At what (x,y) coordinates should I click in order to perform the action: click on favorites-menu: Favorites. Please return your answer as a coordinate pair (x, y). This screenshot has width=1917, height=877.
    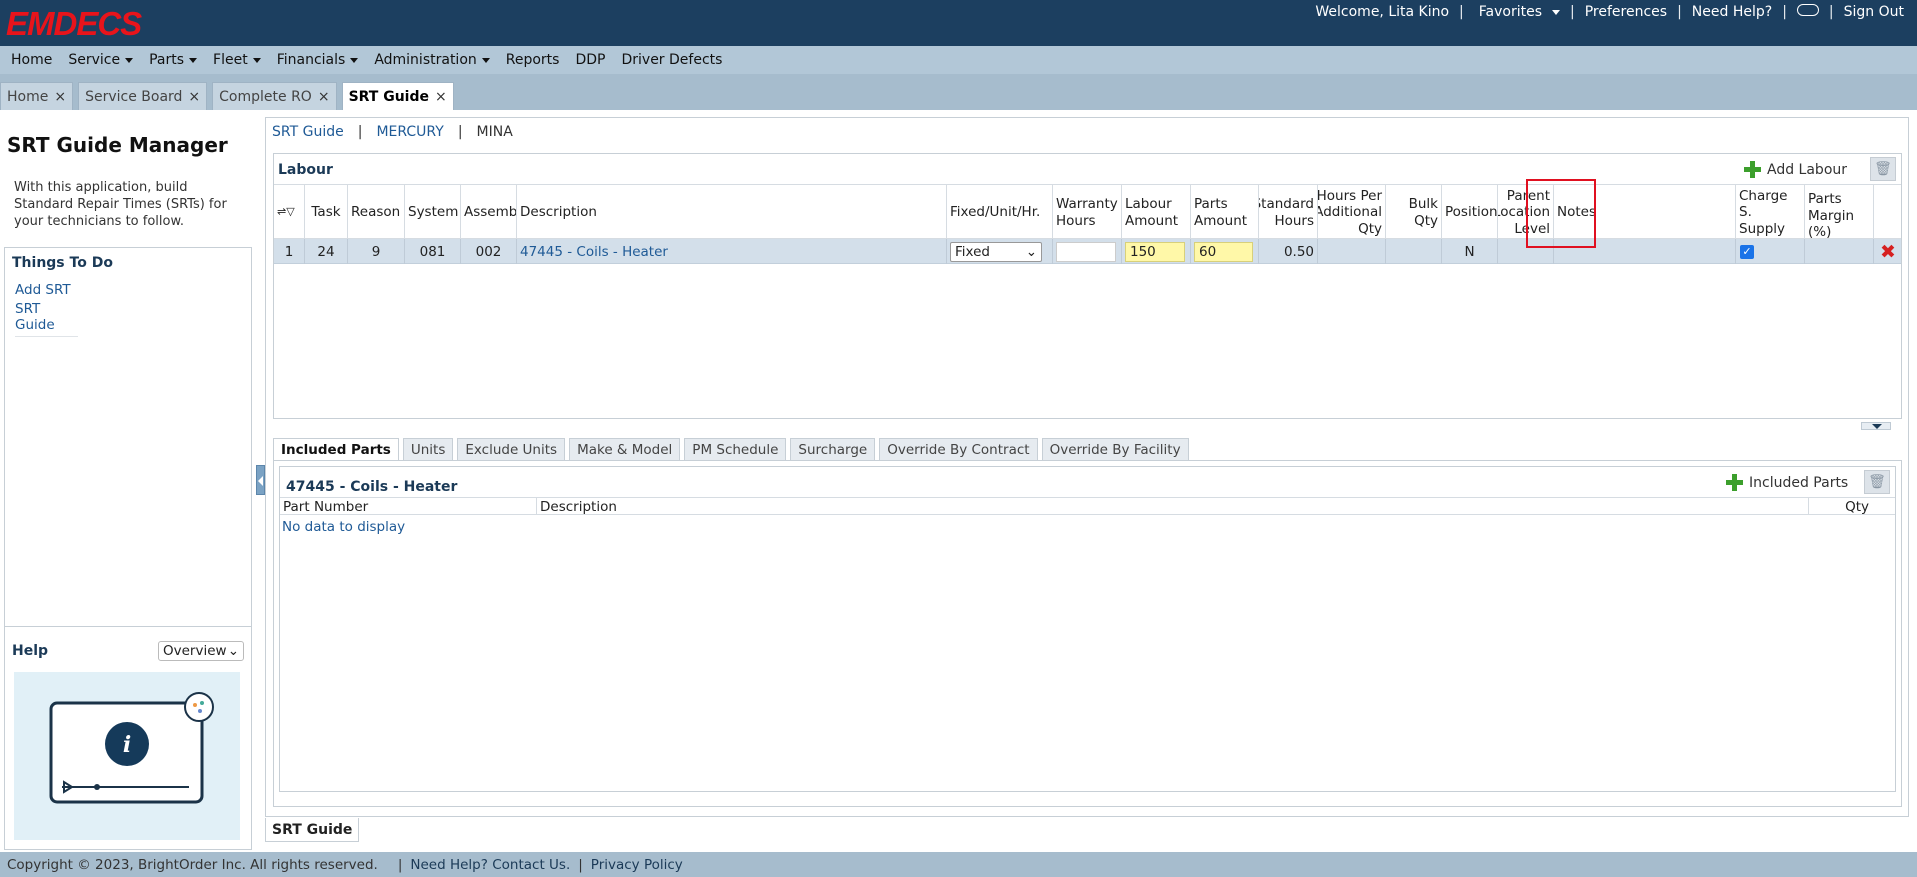
    Looking at the image, I should click on (1517, 12).